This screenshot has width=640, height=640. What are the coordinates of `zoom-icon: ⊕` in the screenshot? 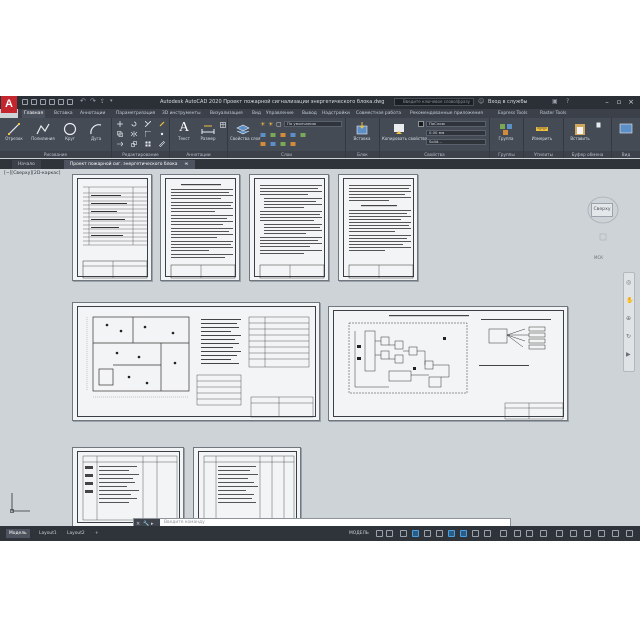 It's located at (628, 318).